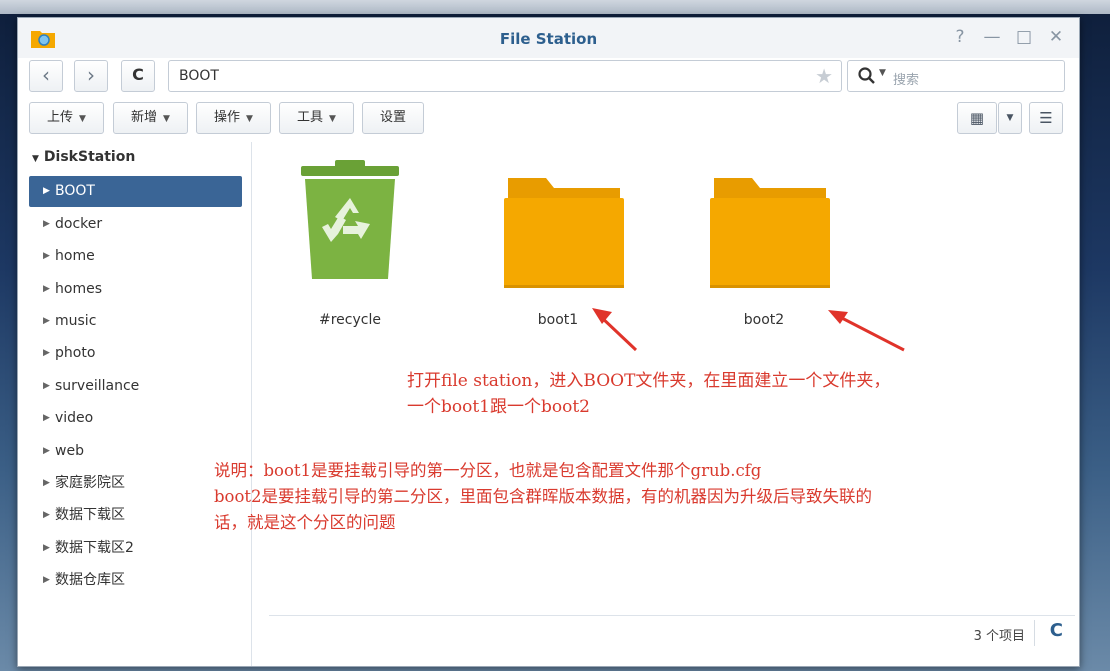 This screenshot has height=671, width=1110. I want to click on window-title: File Station, so click(548, 39).